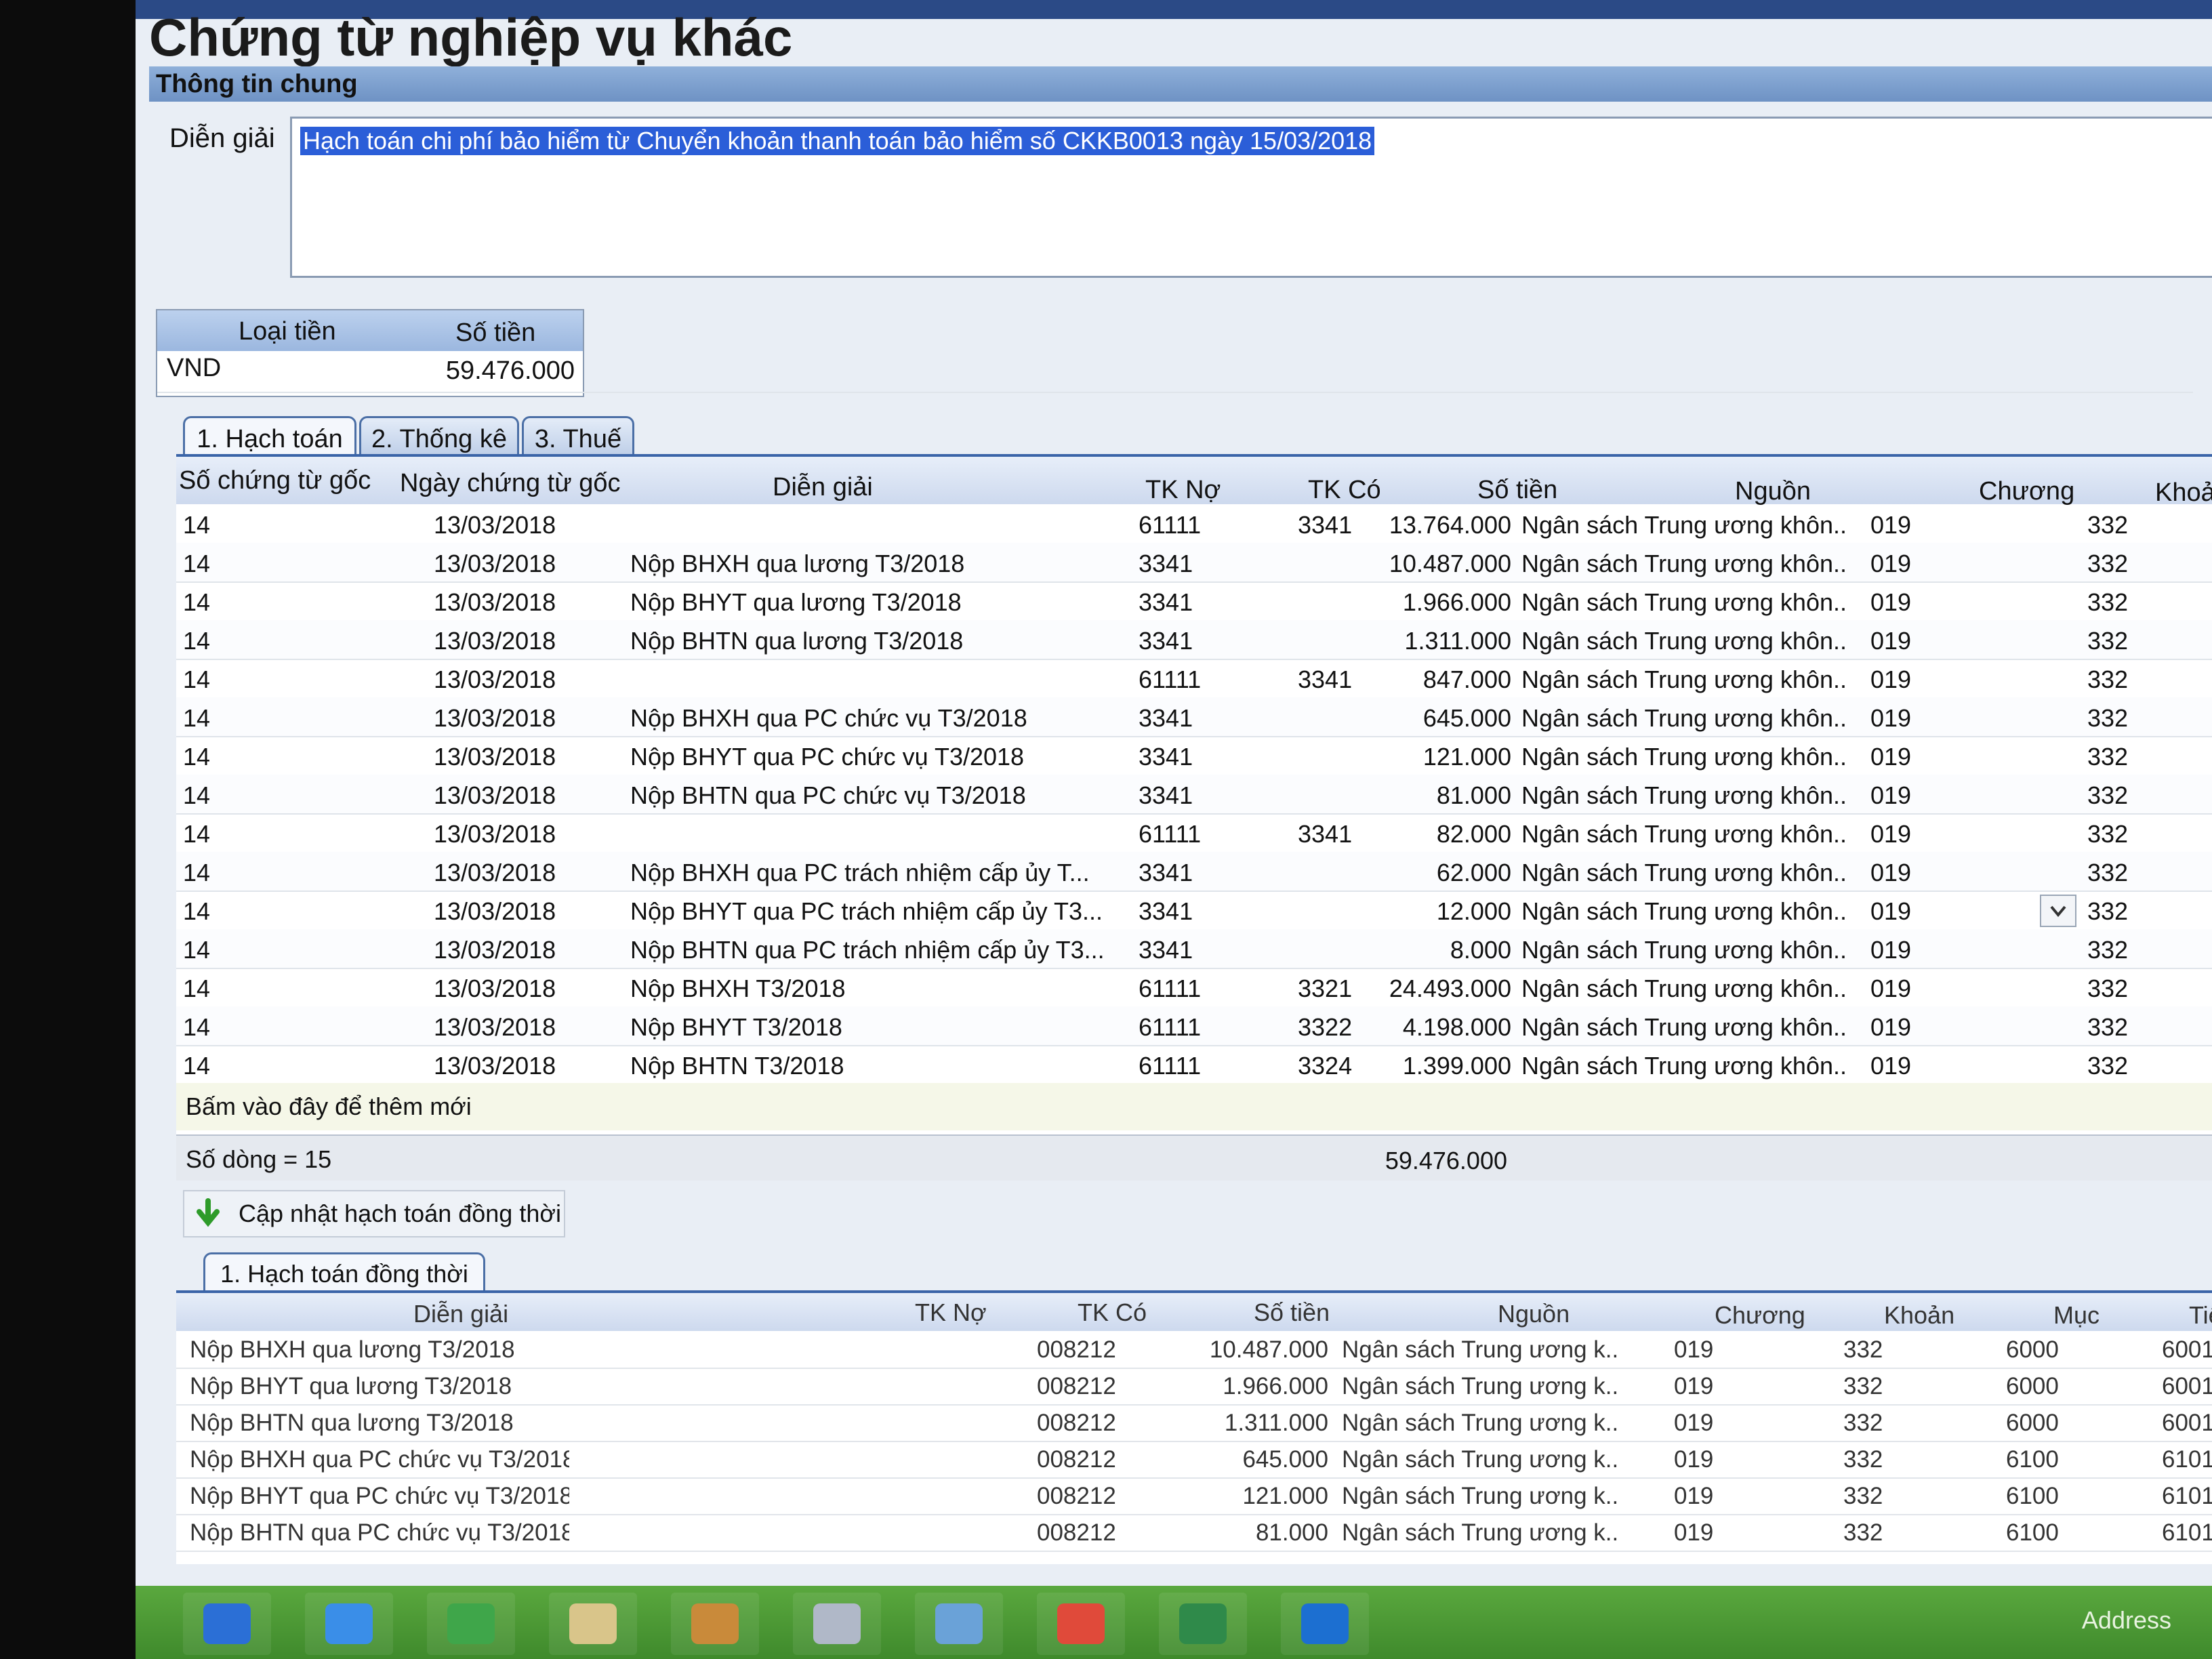  Describe the element at coordinates (374, 1213) in the screenshot. I see `update-concurrent-accounting-button: Cập nhật hạch toán đồng thời` at that location.